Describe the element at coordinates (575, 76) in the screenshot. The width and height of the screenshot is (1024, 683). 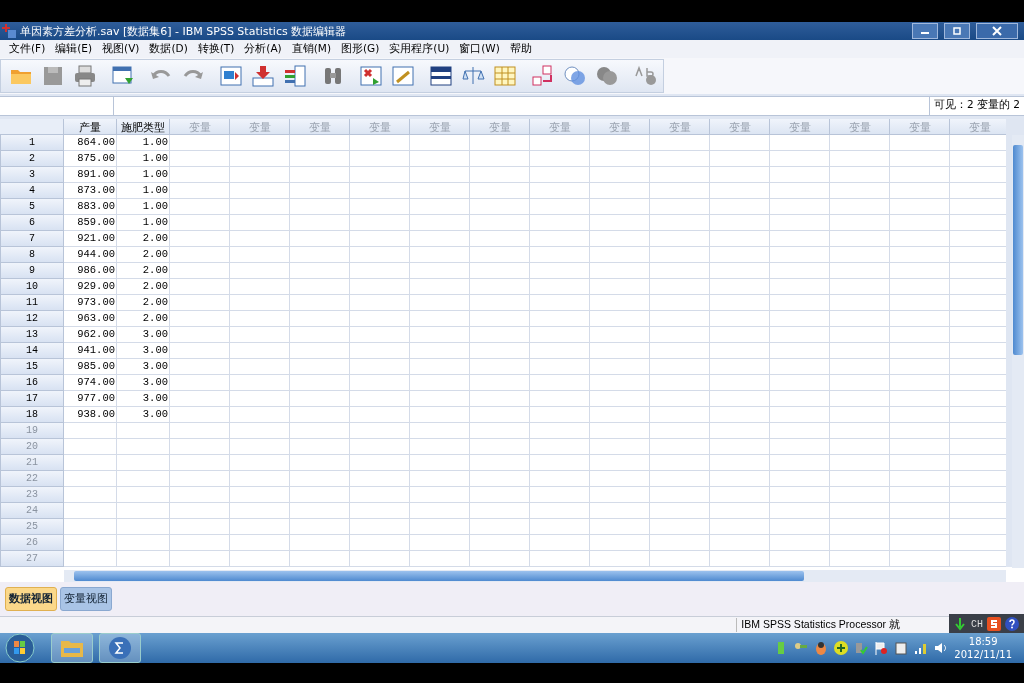
I see `venn-circles-icon` at that location.